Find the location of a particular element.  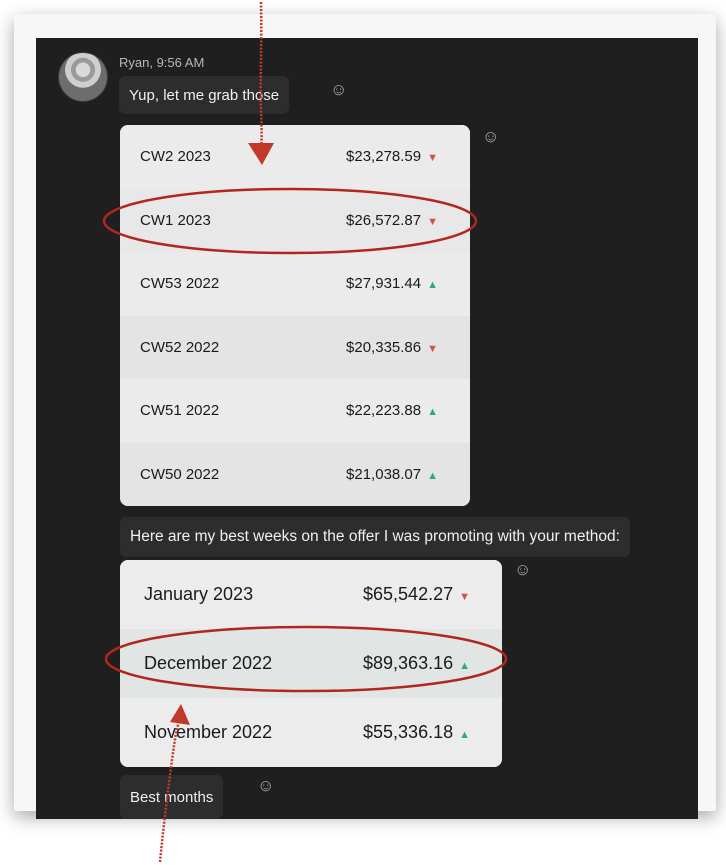

row-label: CW2 2023 is located at coordinates (175, 157).